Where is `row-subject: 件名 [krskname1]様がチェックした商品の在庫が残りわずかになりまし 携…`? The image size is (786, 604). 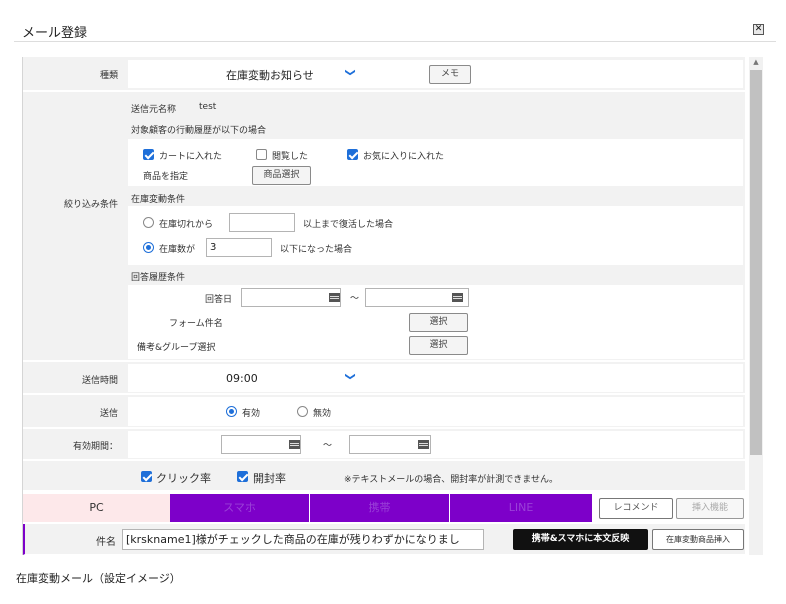 row-subject: 件名 [krskname1]様がチェックした商品の在庫が残りわずかになりまし 携… is located at coordinates (384, 539).